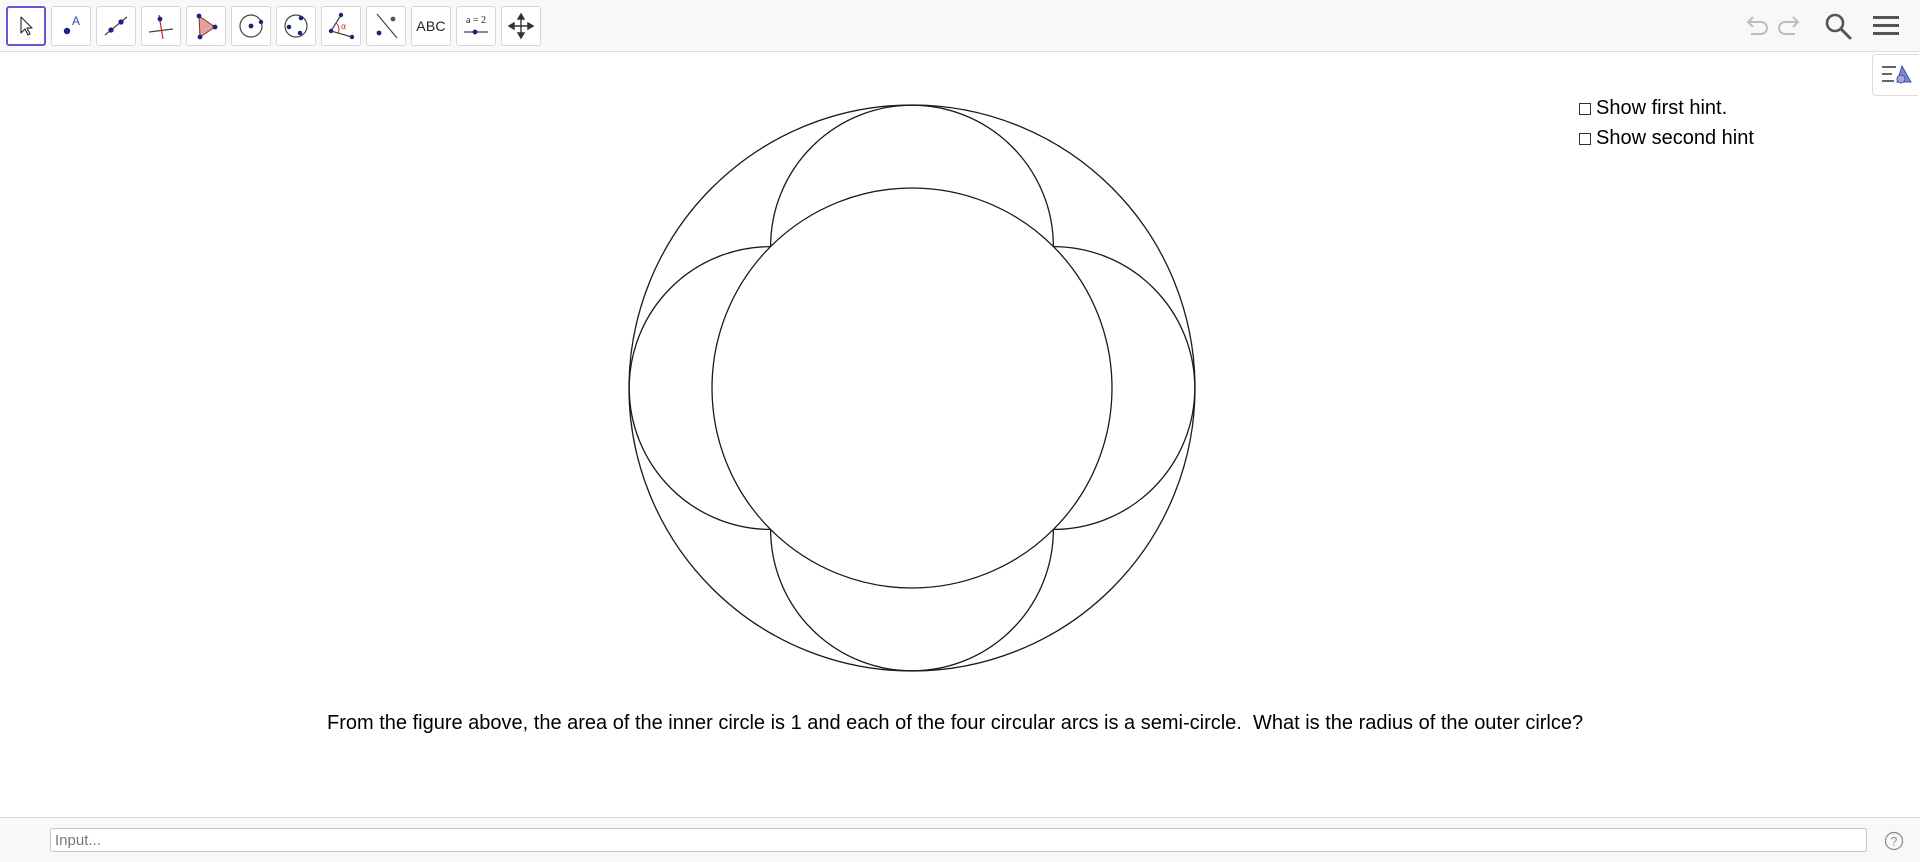 Image resolution: width=1920 pixels, height=862 pixels. I want to click on algebra-input, so click(958, 840).